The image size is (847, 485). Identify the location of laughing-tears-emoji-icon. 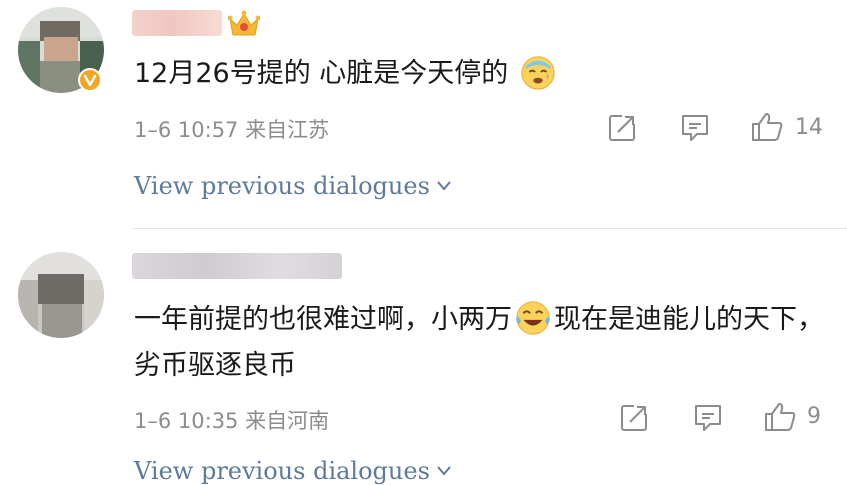
(533, 318).